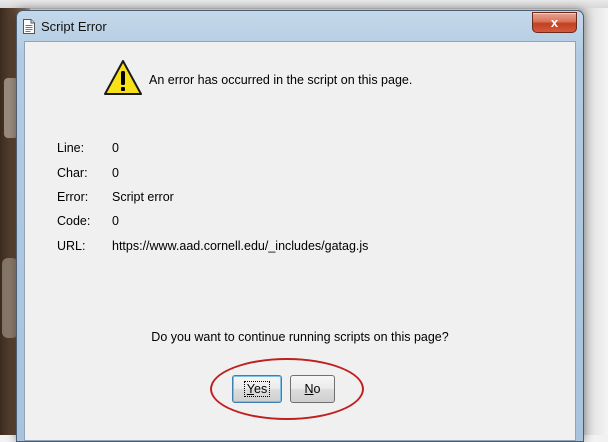 The height and width of the screenshot is (442, 608). I want to click on warning-triangle-icon, so click(123, 77).